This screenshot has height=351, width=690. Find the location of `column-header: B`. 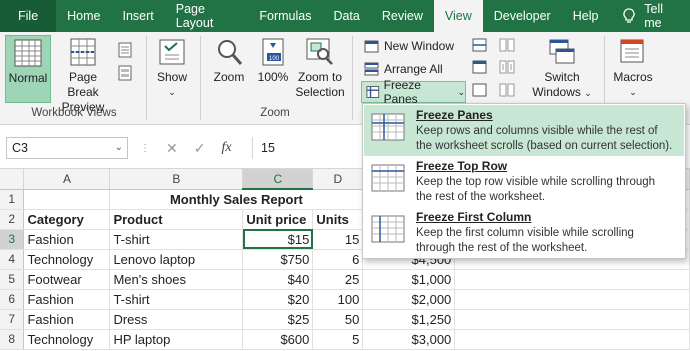

column-header: B is located at coordinates (176, 179).